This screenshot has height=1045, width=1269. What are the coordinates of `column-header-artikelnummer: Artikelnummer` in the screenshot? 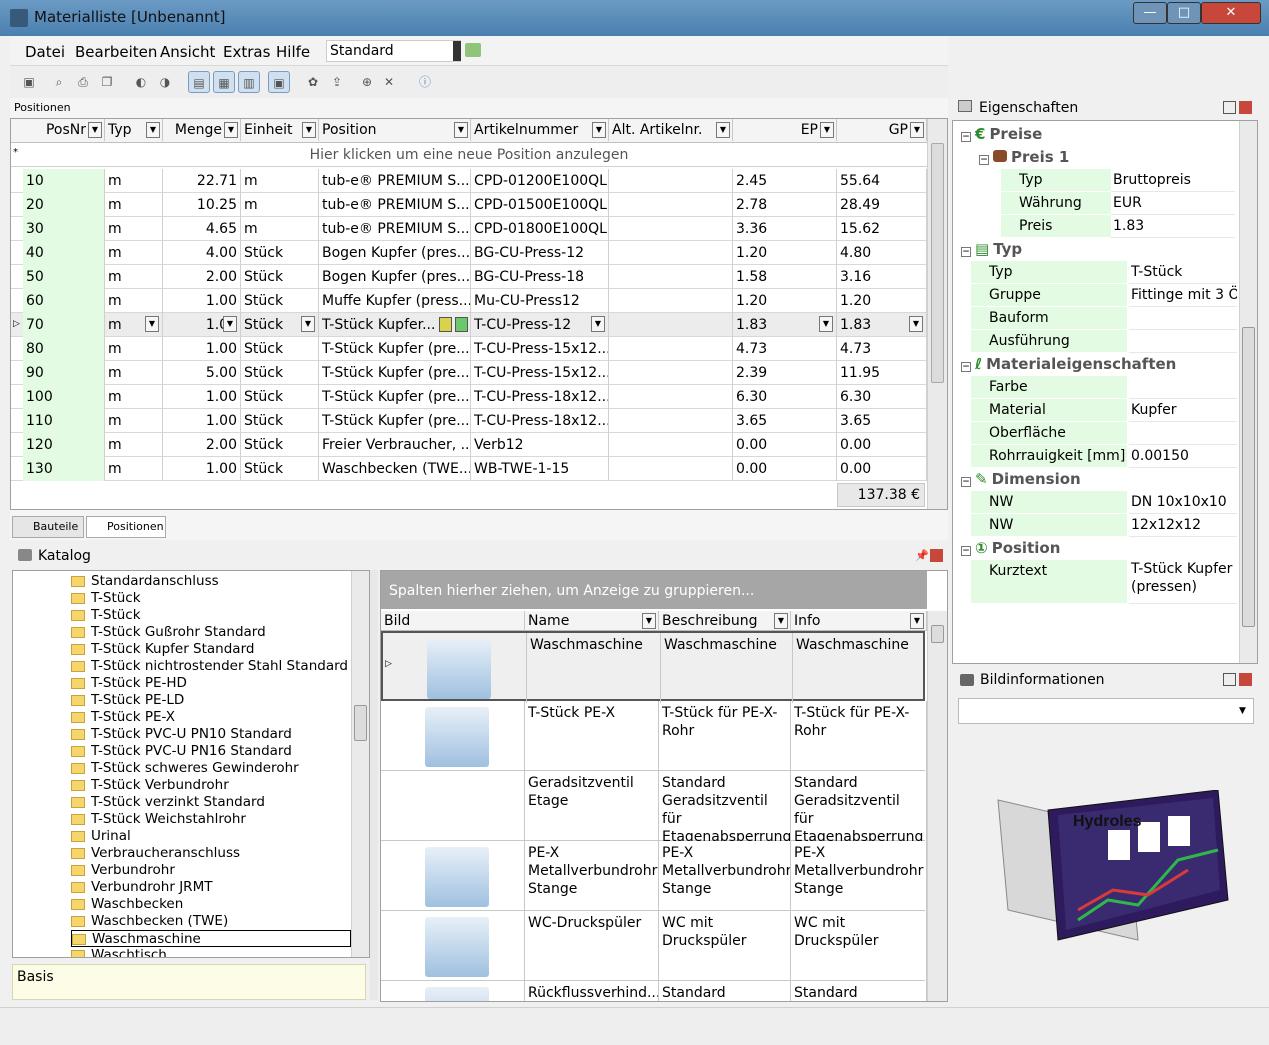 It's located at (540, 130).